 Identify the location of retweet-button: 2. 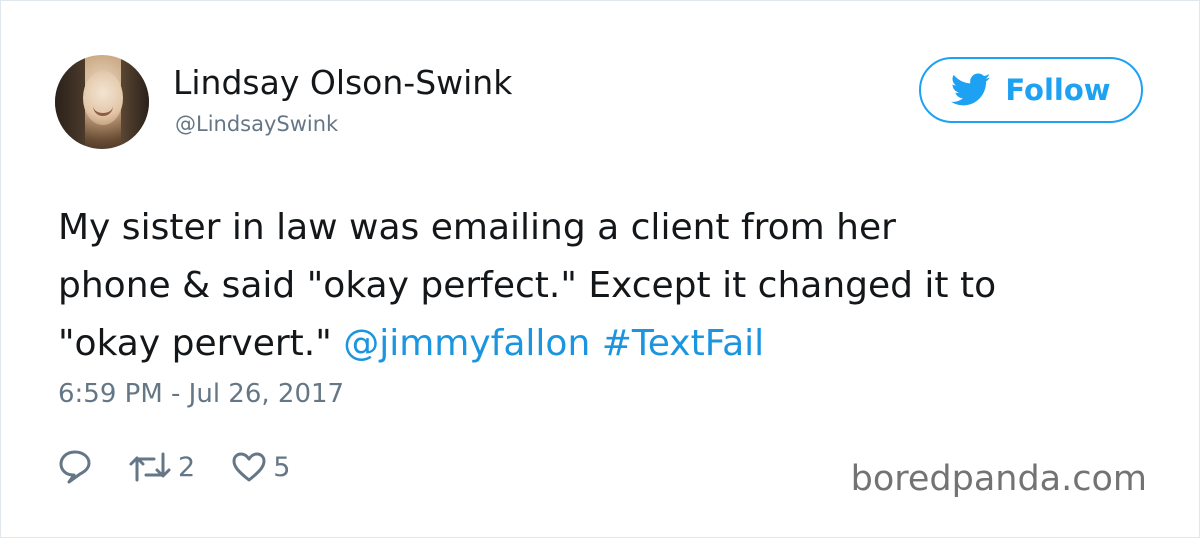
(161, 467).